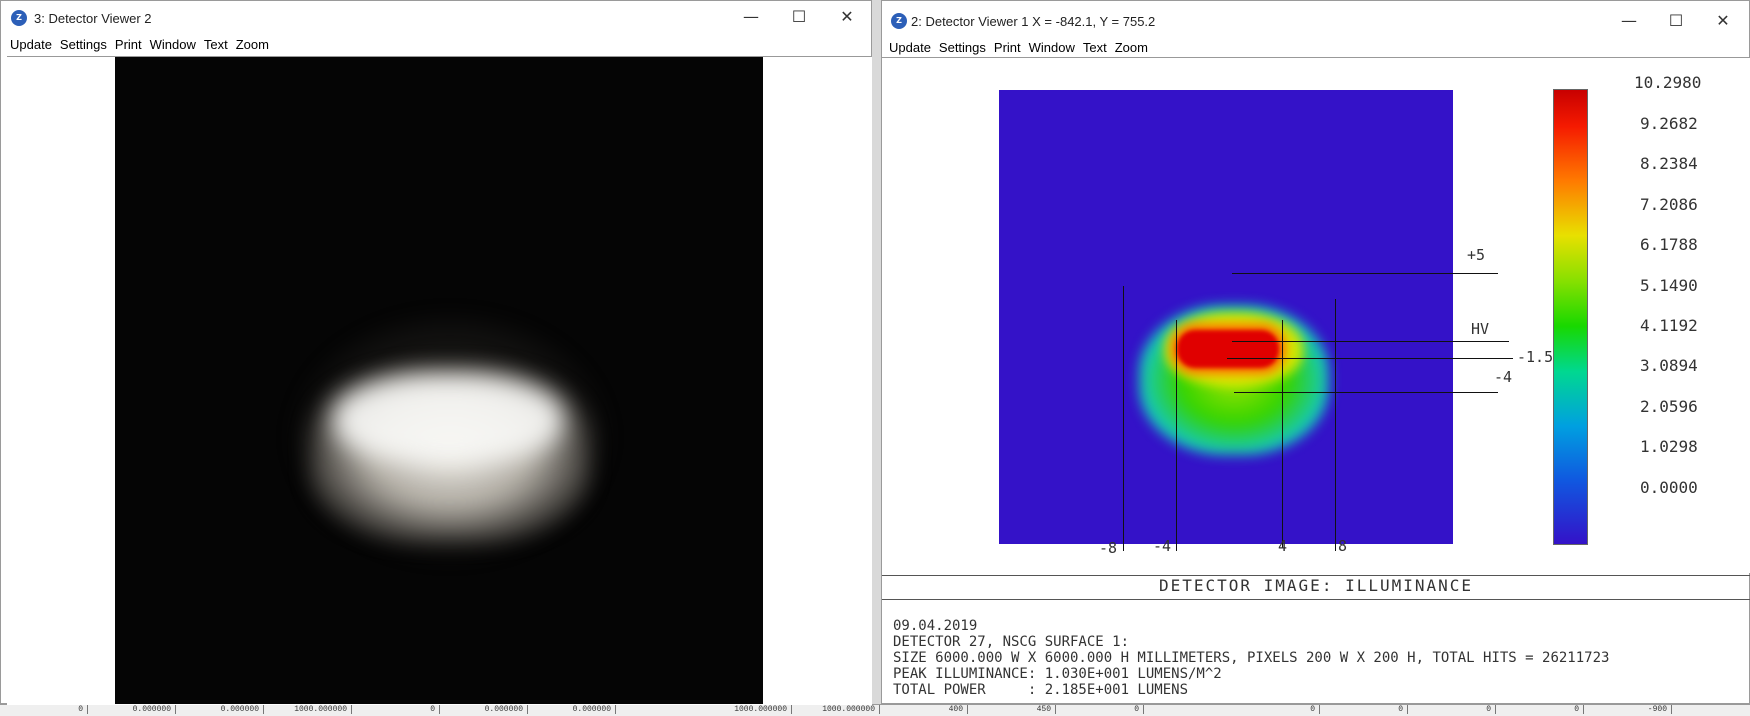 The height and width of the screenshot is (716, 1750). What do you see at coordinates (448, 420) in the screenshot?
I see `hotspot-glow` at bounding box center [448, 420].